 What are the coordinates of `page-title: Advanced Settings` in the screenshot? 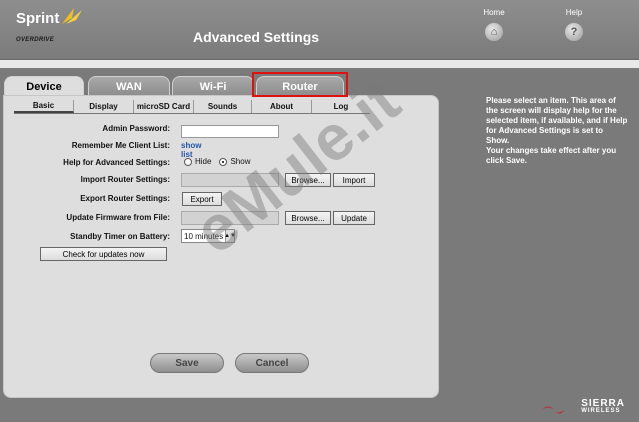 It's located at (256, 37).